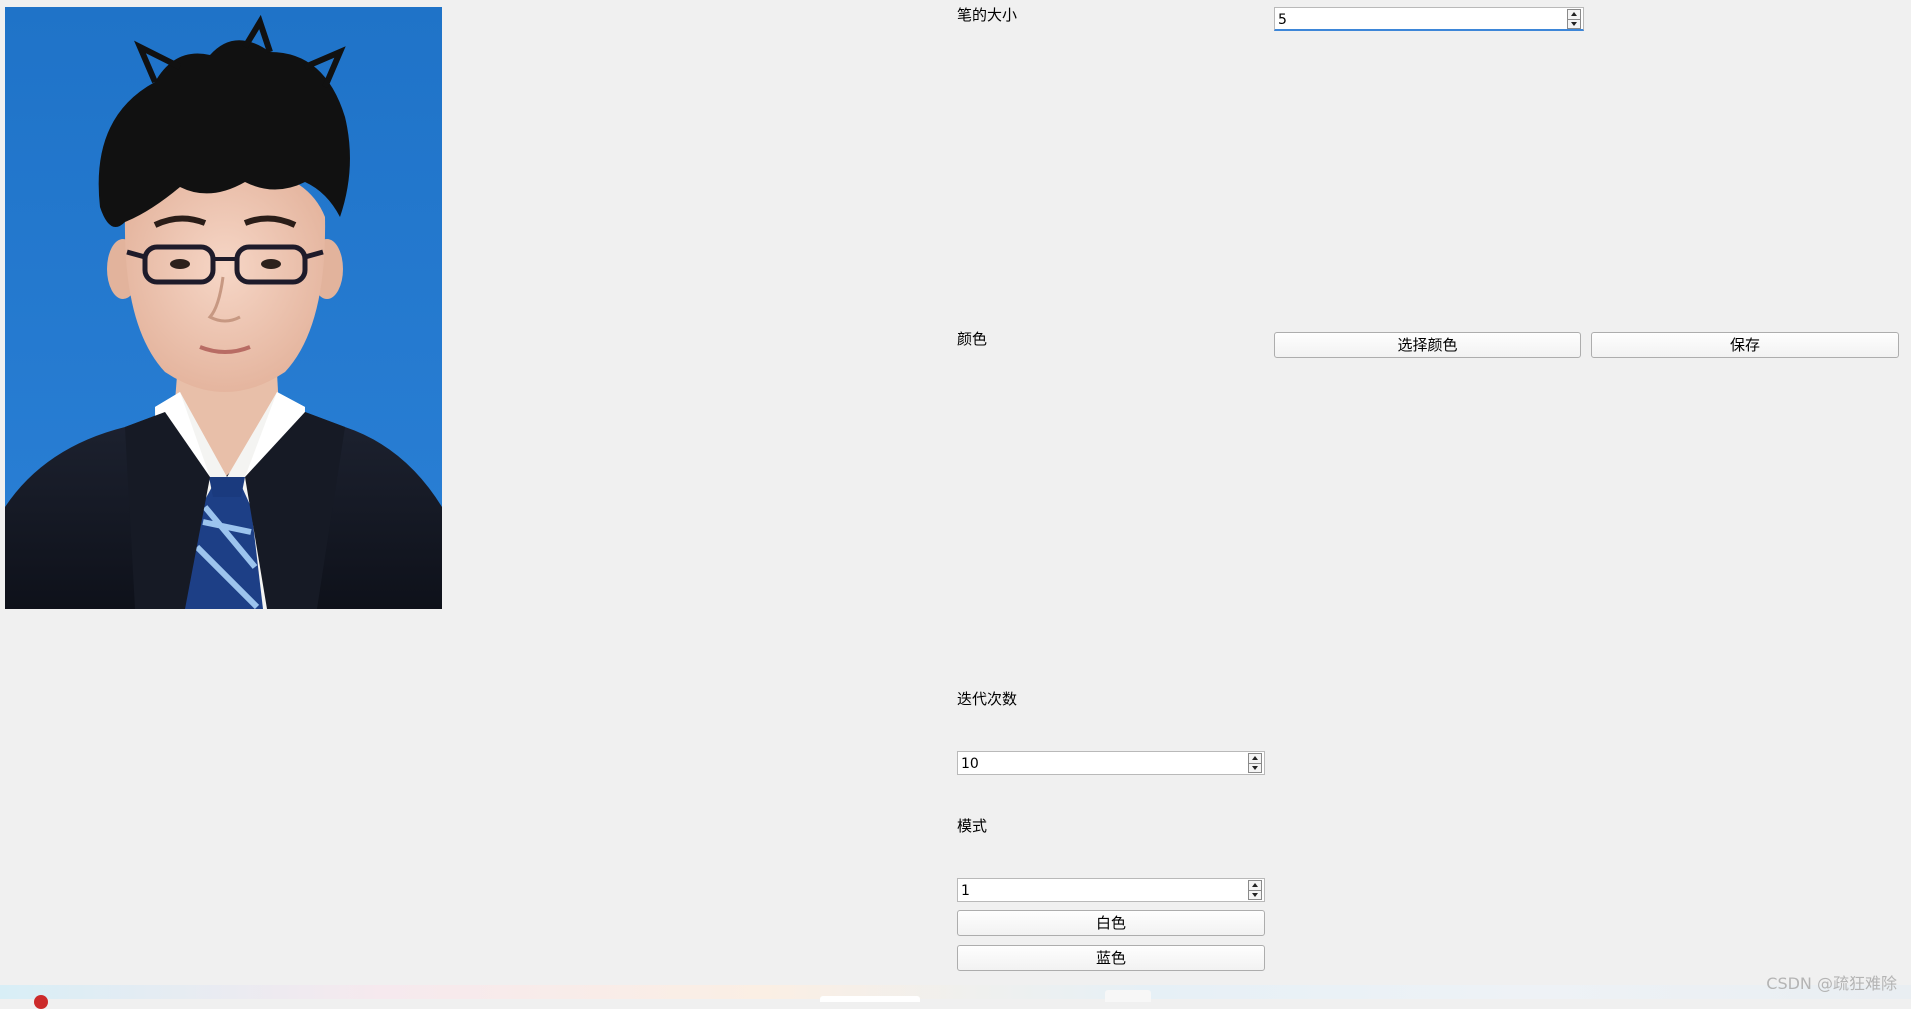 Image resolution: width=1911 pixels, height=1009 pixels. I want to click on mode-value: 1, so click(965, 891).